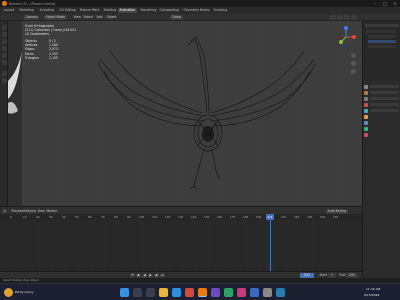 The height and width of the screenshot is (300, 400). I want to click on tab-texture-paint: Texture Paint, so click(89, 10).